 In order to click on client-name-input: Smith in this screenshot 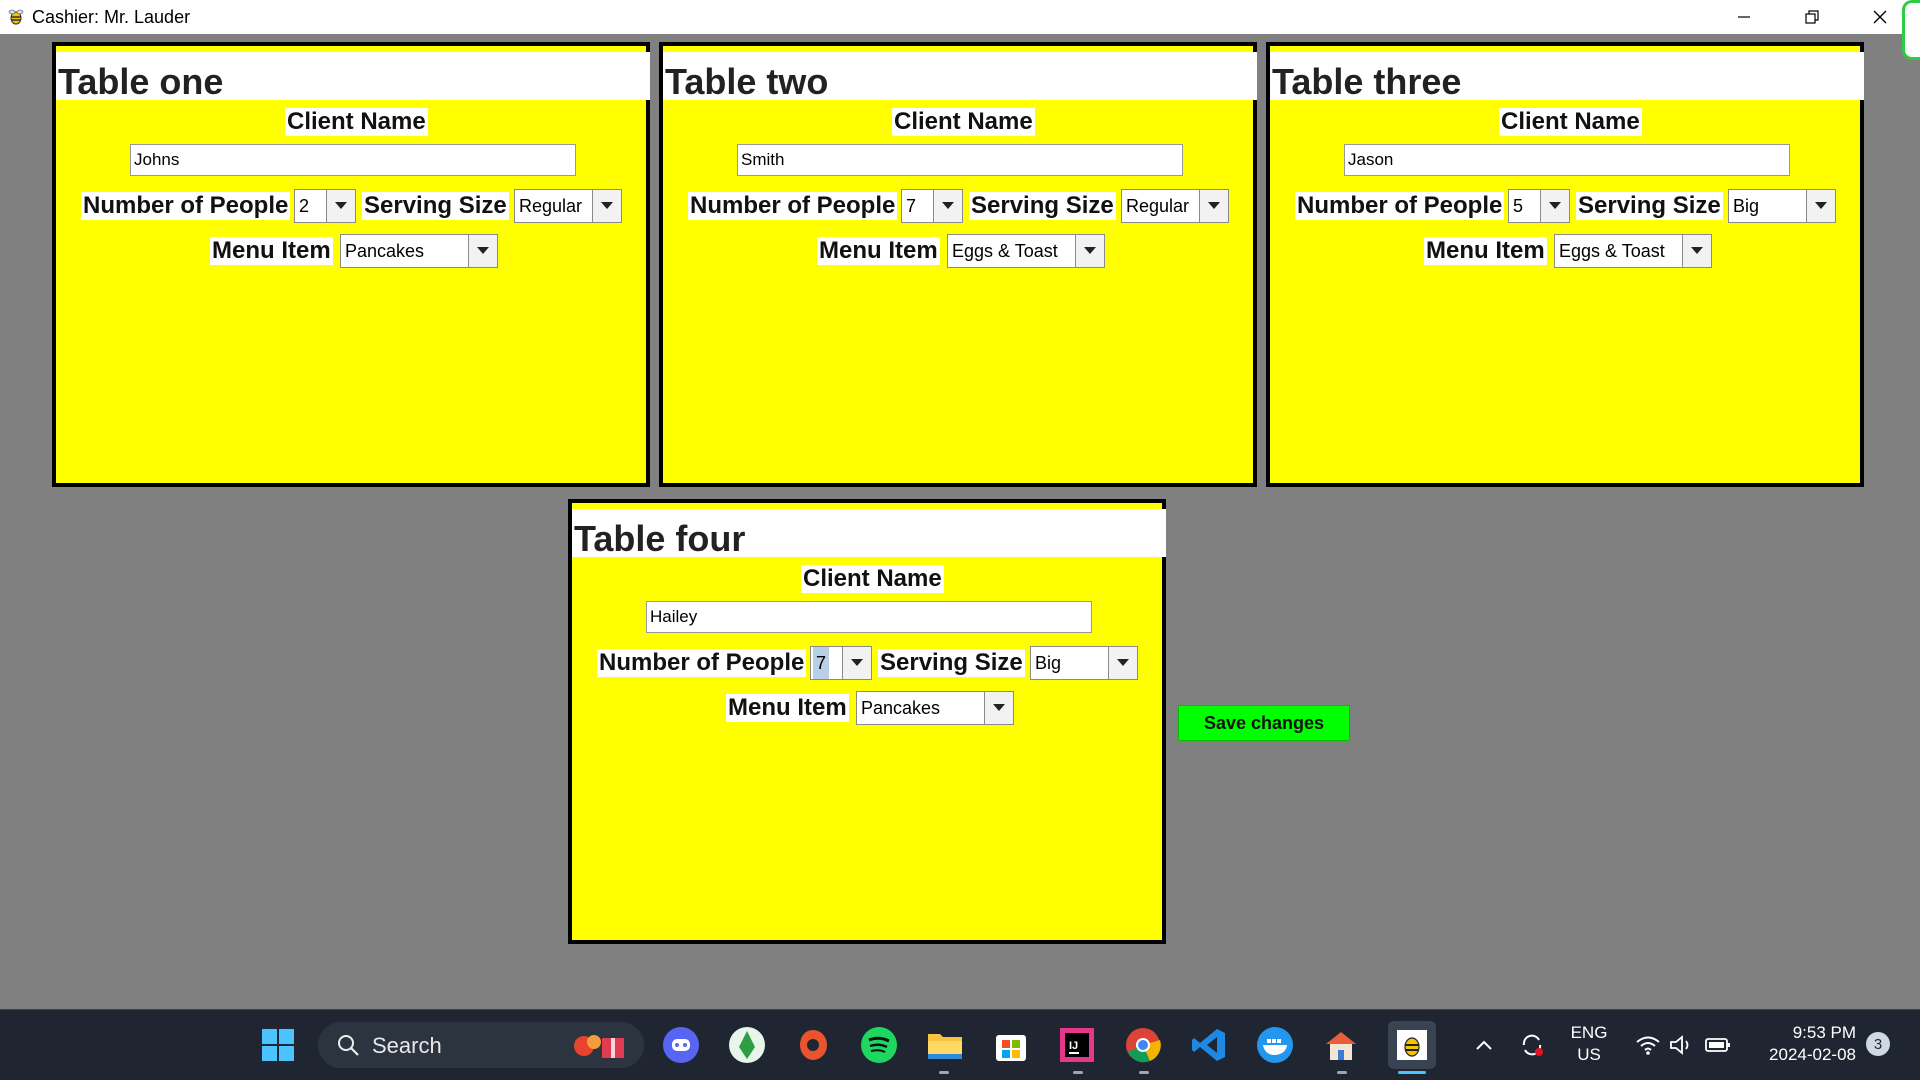, I will do `click(960, 160)`.